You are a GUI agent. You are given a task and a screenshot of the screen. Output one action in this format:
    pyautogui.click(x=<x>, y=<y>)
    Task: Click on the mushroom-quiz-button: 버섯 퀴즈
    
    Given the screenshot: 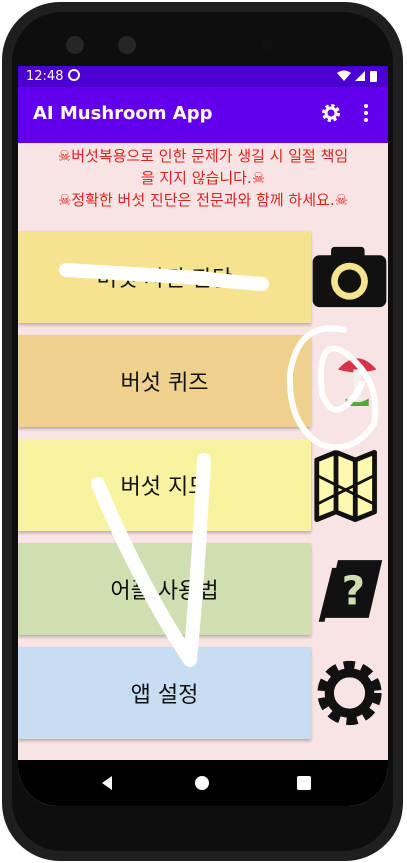 What is the action you would take?
    pyautogui.click(x=164, y=381)
    